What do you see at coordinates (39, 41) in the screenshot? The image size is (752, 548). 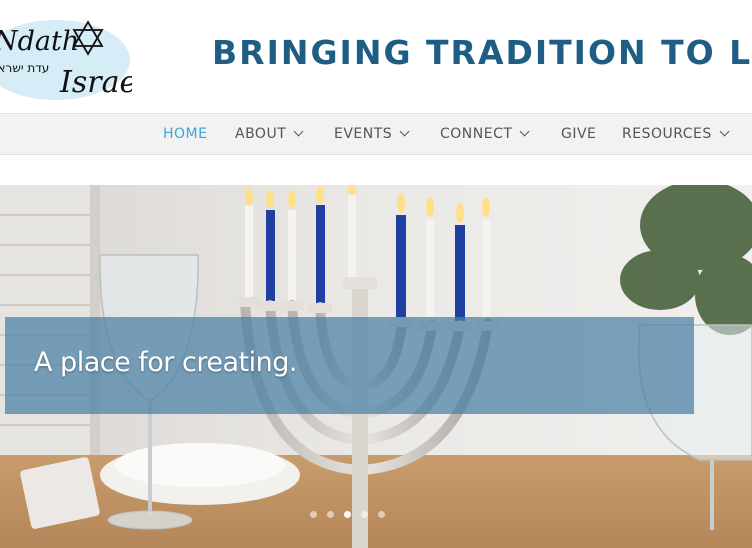 I see `logo-wordmark-top: Ndath` at bounding box center [39, 41].